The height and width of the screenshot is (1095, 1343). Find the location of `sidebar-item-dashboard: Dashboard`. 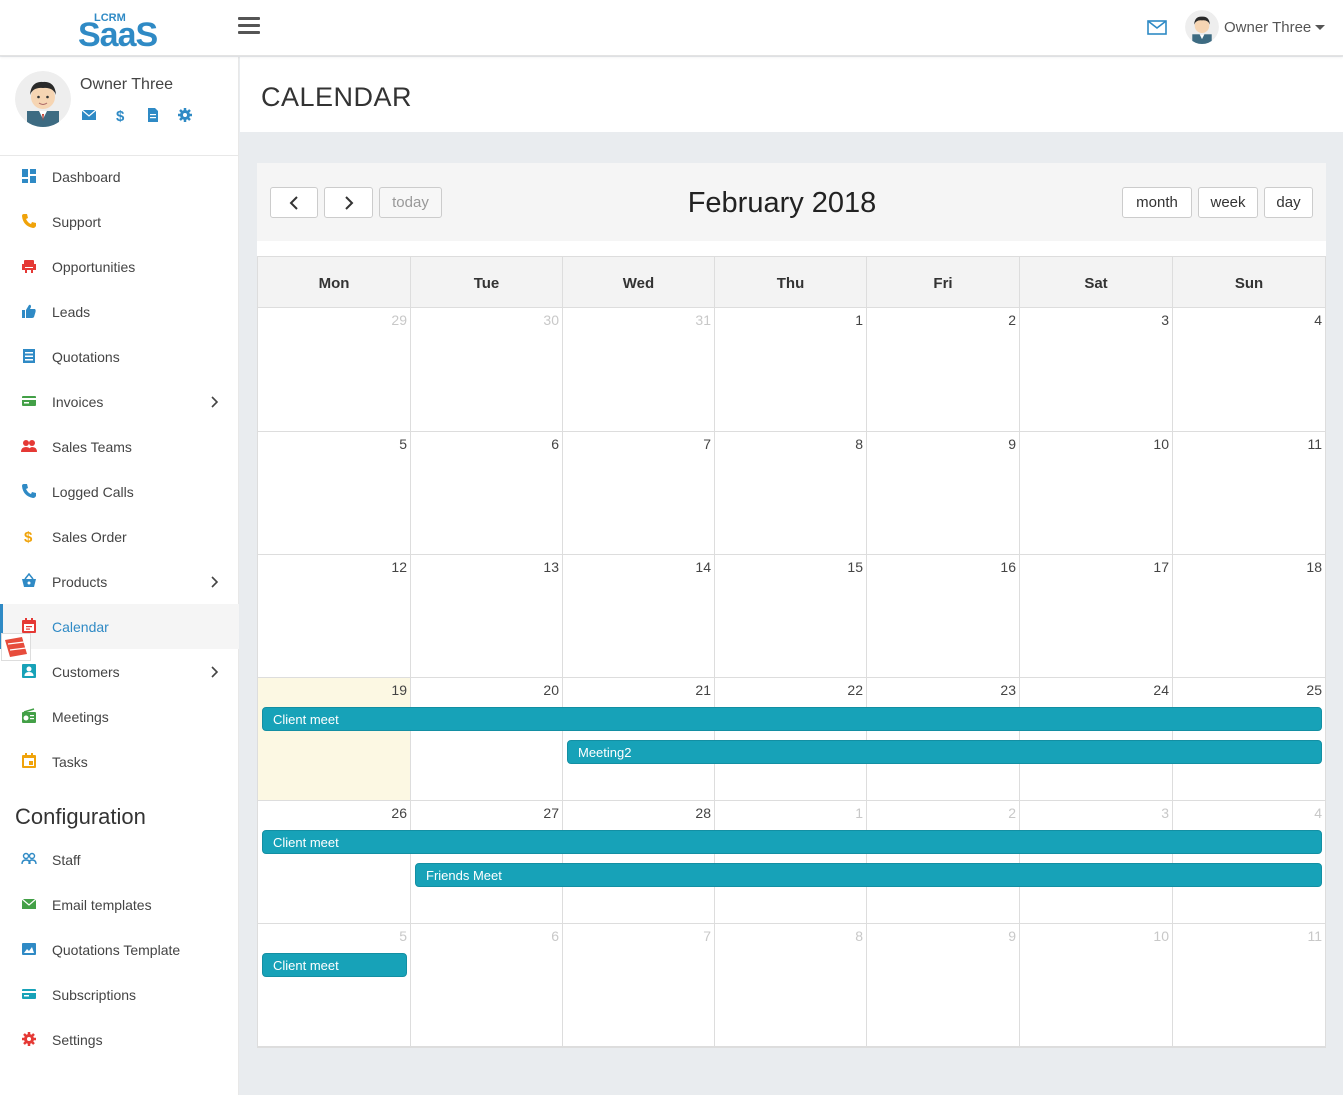

sidebar-item-dashboard: Dashboard is located at coordinates (119, 176).